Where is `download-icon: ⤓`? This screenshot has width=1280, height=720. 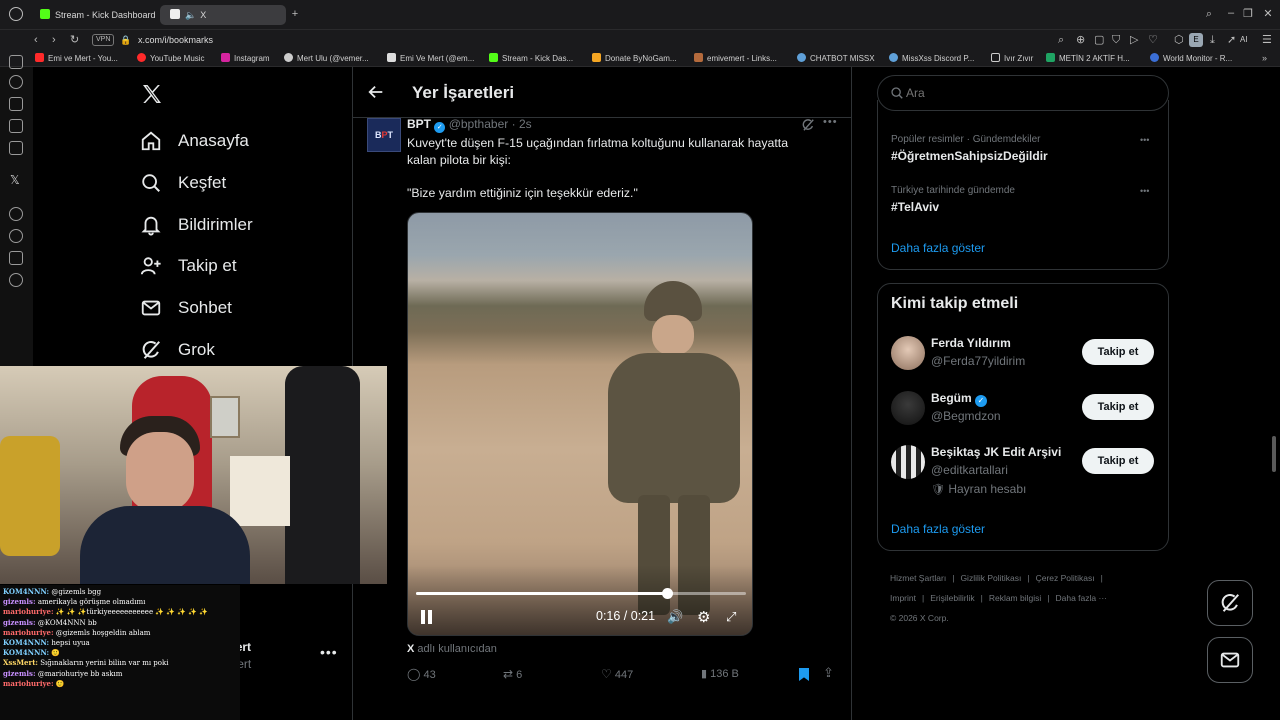 download-icon: ⤓ is located at coordinates (1212, 40).